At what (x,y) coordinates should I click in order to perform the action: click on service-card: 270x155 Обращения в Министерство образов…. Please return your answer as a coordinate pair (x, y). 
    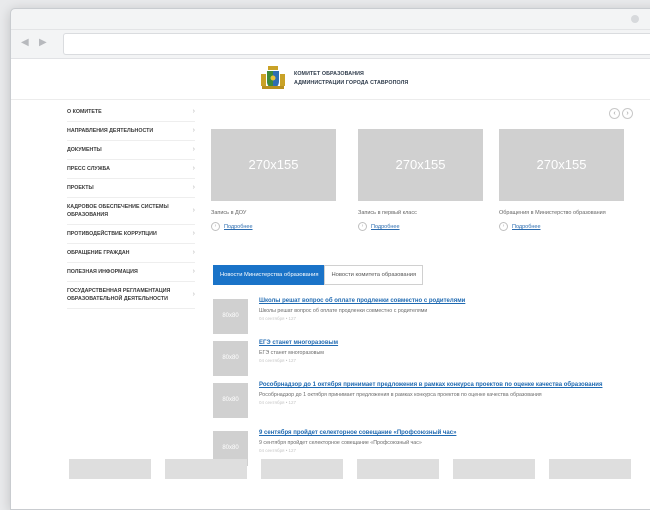
    Looking at the image, I should click on (561, 180).